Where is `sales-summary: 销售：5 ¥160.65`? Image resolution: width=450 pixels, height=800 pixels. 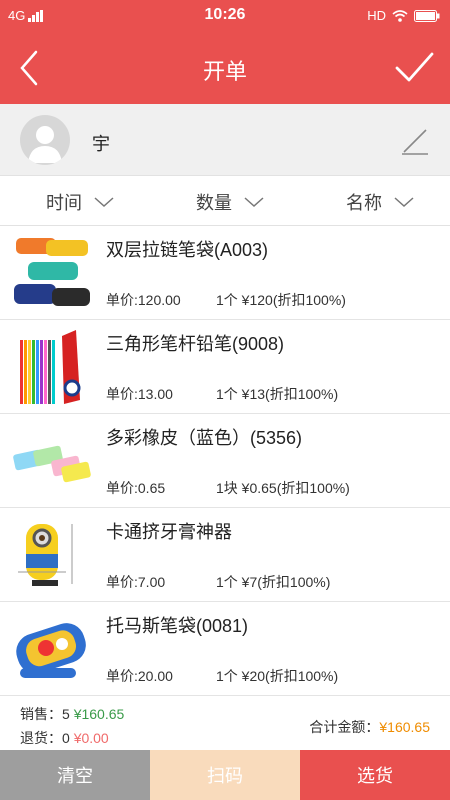 sales-summary: 销售：5 ¥160.65 is located at coordinates (72, 714).